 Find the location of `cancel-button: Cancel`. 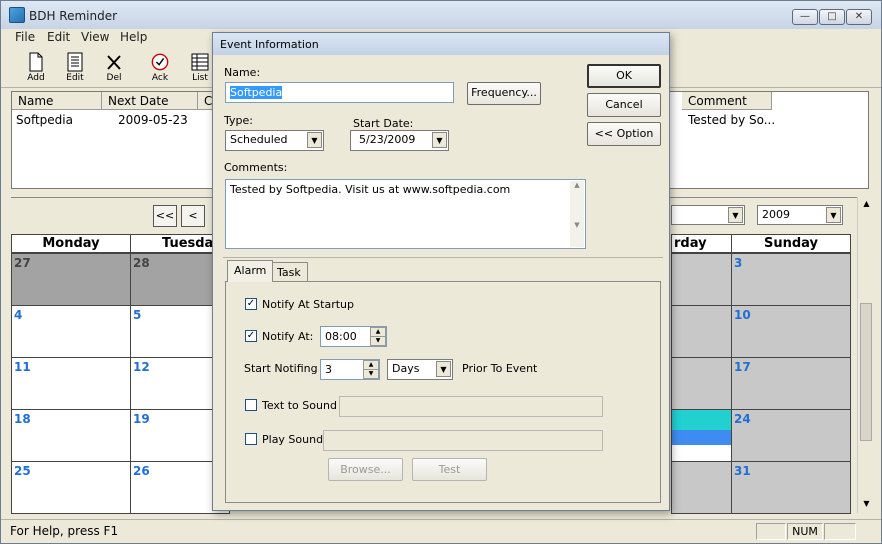

cancel-button: Cancel is located at coordinates (624, 105).